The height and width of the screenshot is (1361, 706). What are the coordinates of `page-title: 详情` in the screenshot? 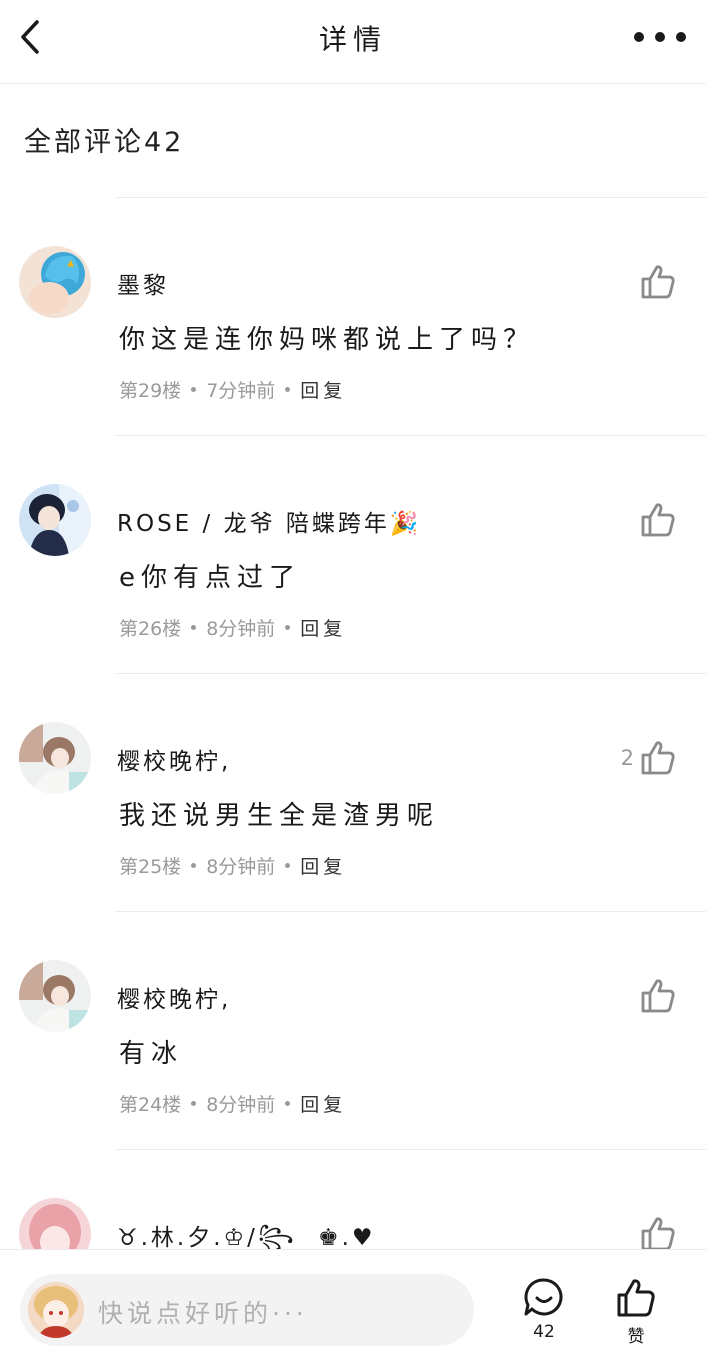 It's located at (352, 39).